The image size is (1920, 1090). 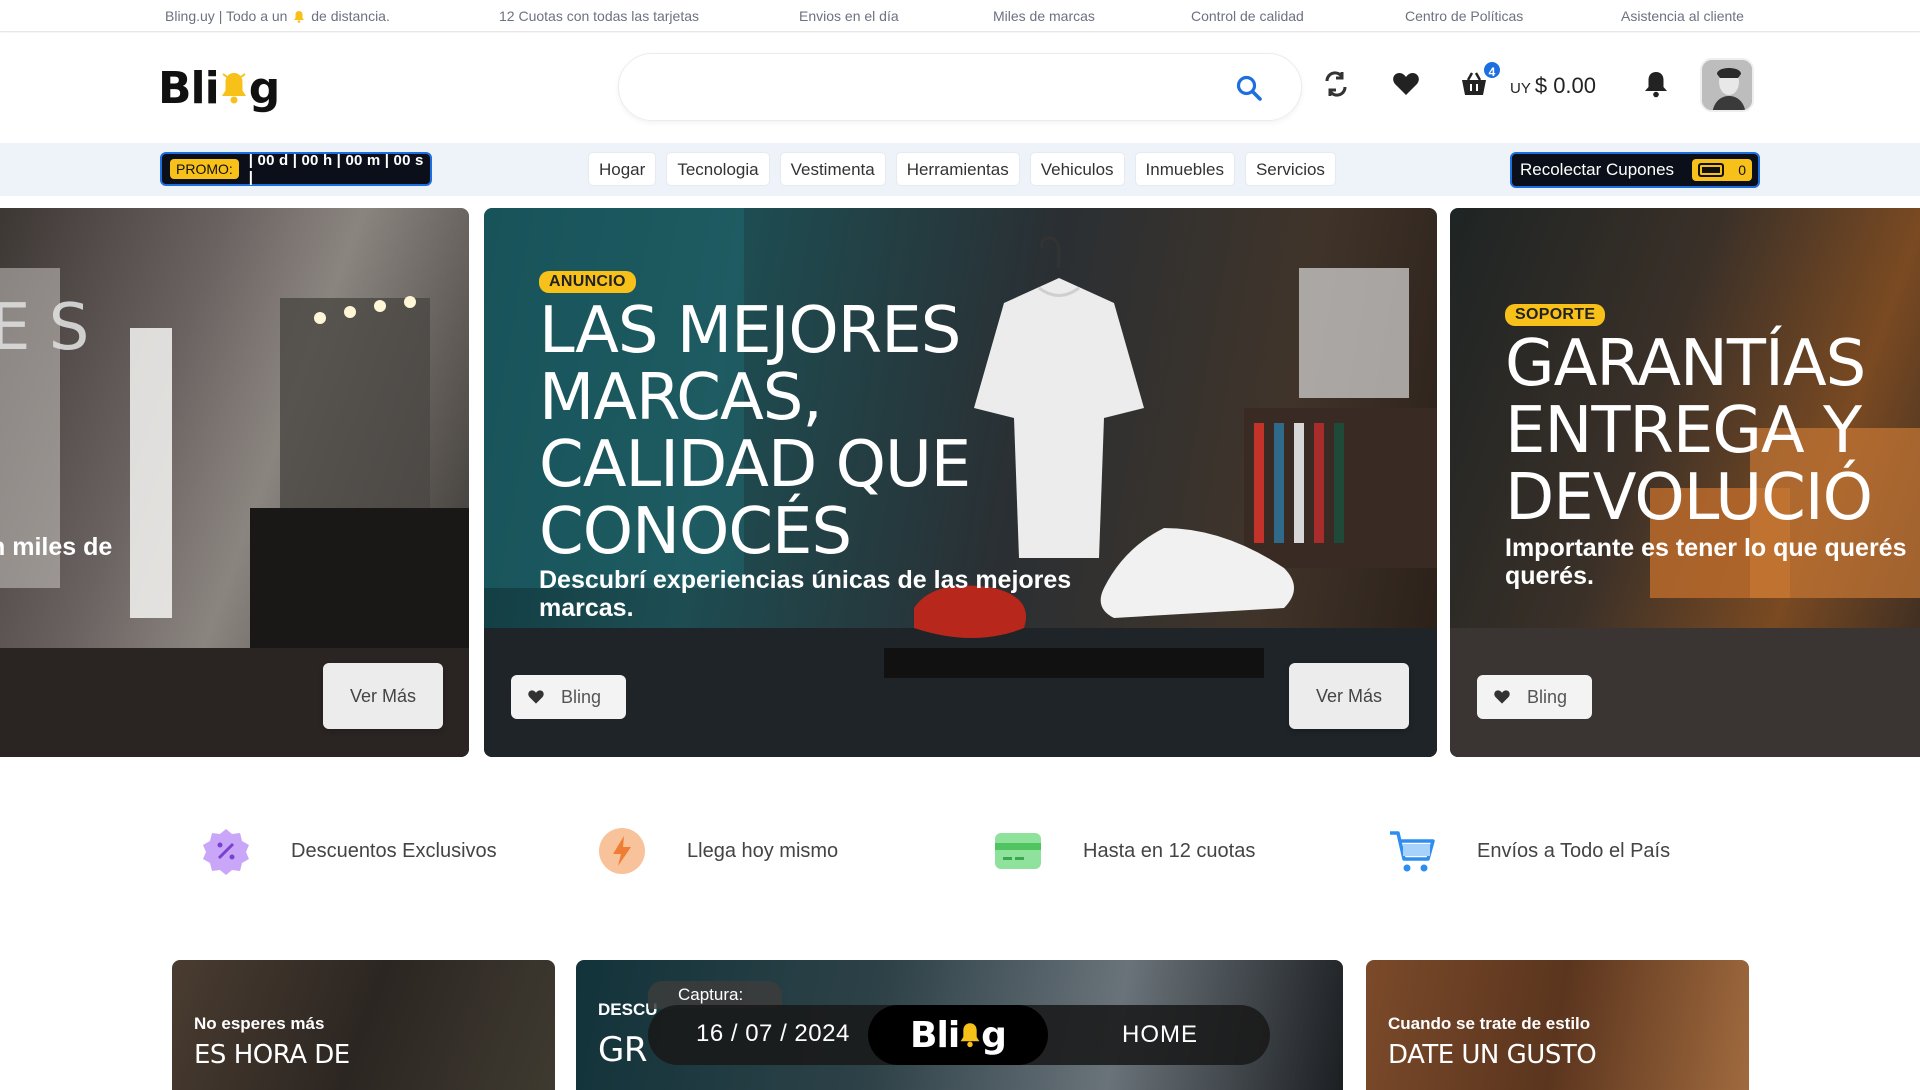 I want to click on tagline-suffix: de distancia., so click(x=350, y=16).